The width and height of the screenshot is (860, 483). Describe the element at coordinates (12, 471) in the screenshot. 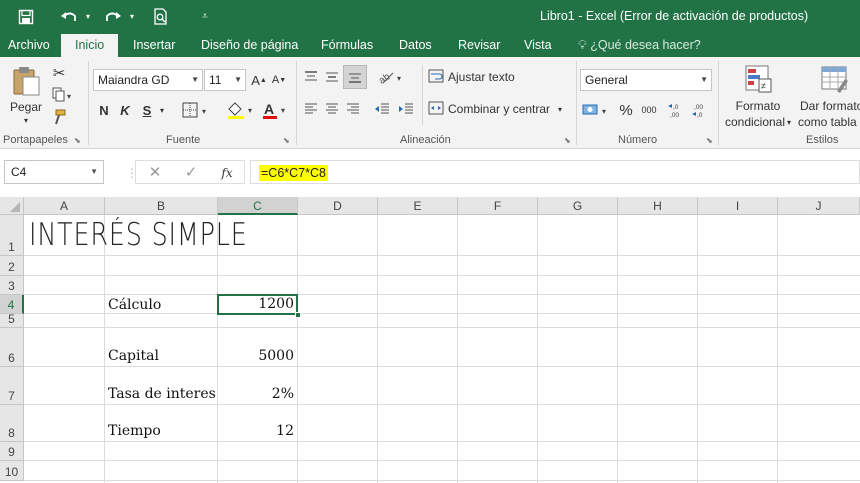

I see `row-header-10: 10` at that location.